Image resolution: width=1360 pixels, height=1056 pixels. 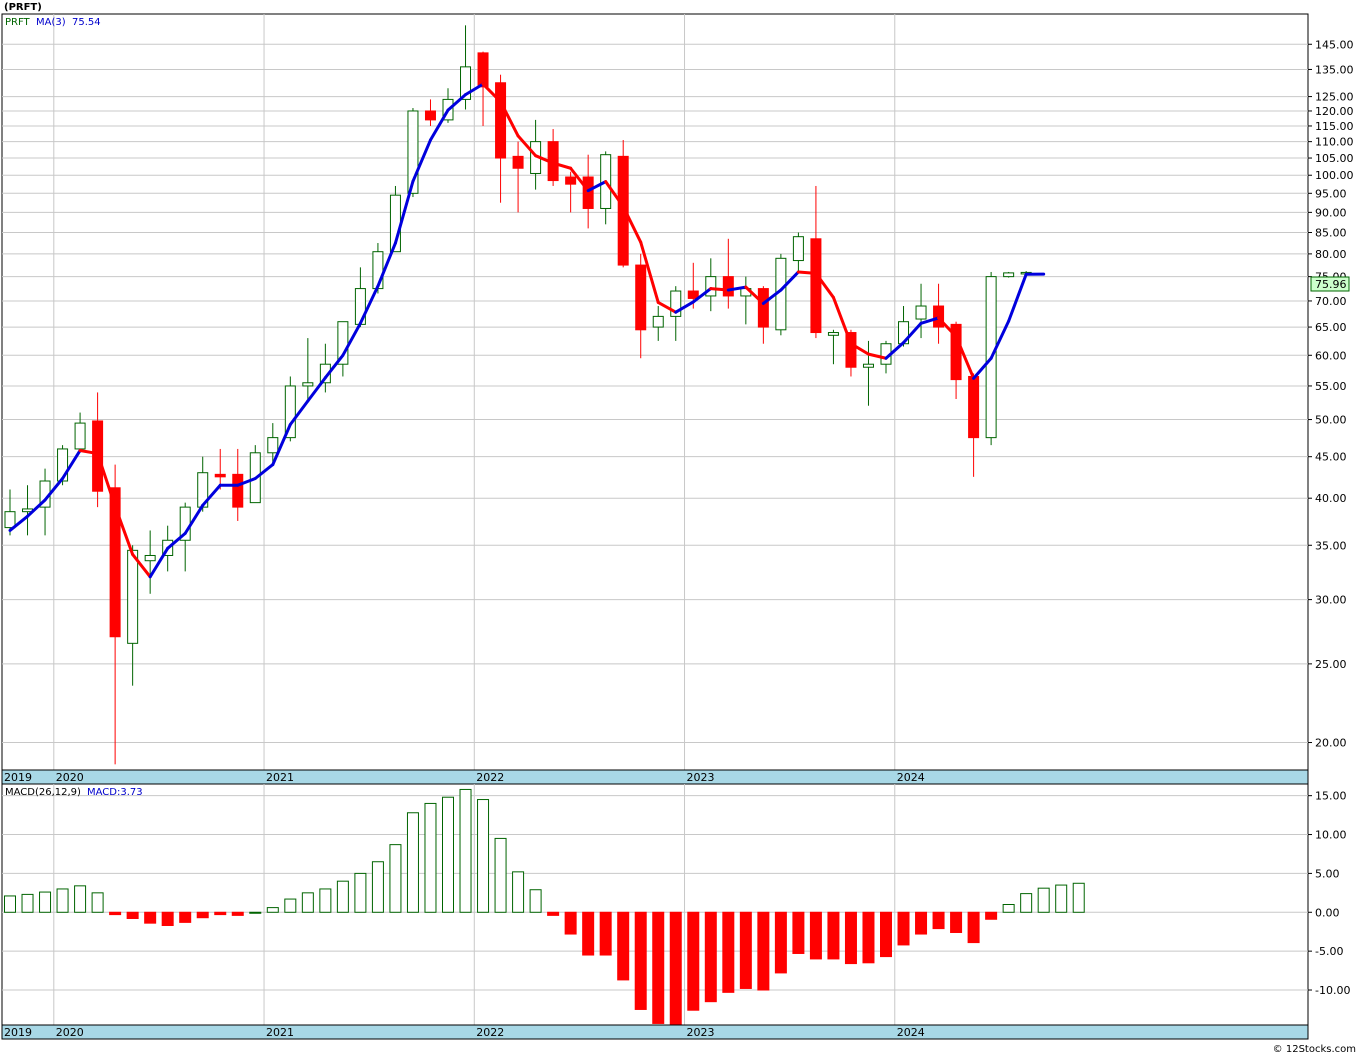 What do you see at coordinates (115, 792) in the screenshot?
I see `macd-value-label: MACD:3.73` at bounding box center [115, 792].